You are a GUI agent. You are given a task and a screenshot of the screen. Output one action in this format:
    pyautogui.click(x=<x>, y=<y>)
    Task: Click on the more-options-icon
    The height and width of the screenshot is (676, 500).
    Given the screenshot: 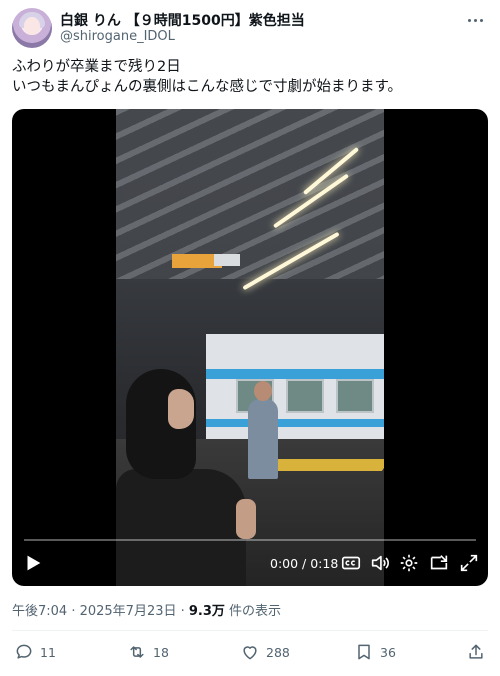 What is the action you would take?
    pyautogui.click(x=476, y=20)
    